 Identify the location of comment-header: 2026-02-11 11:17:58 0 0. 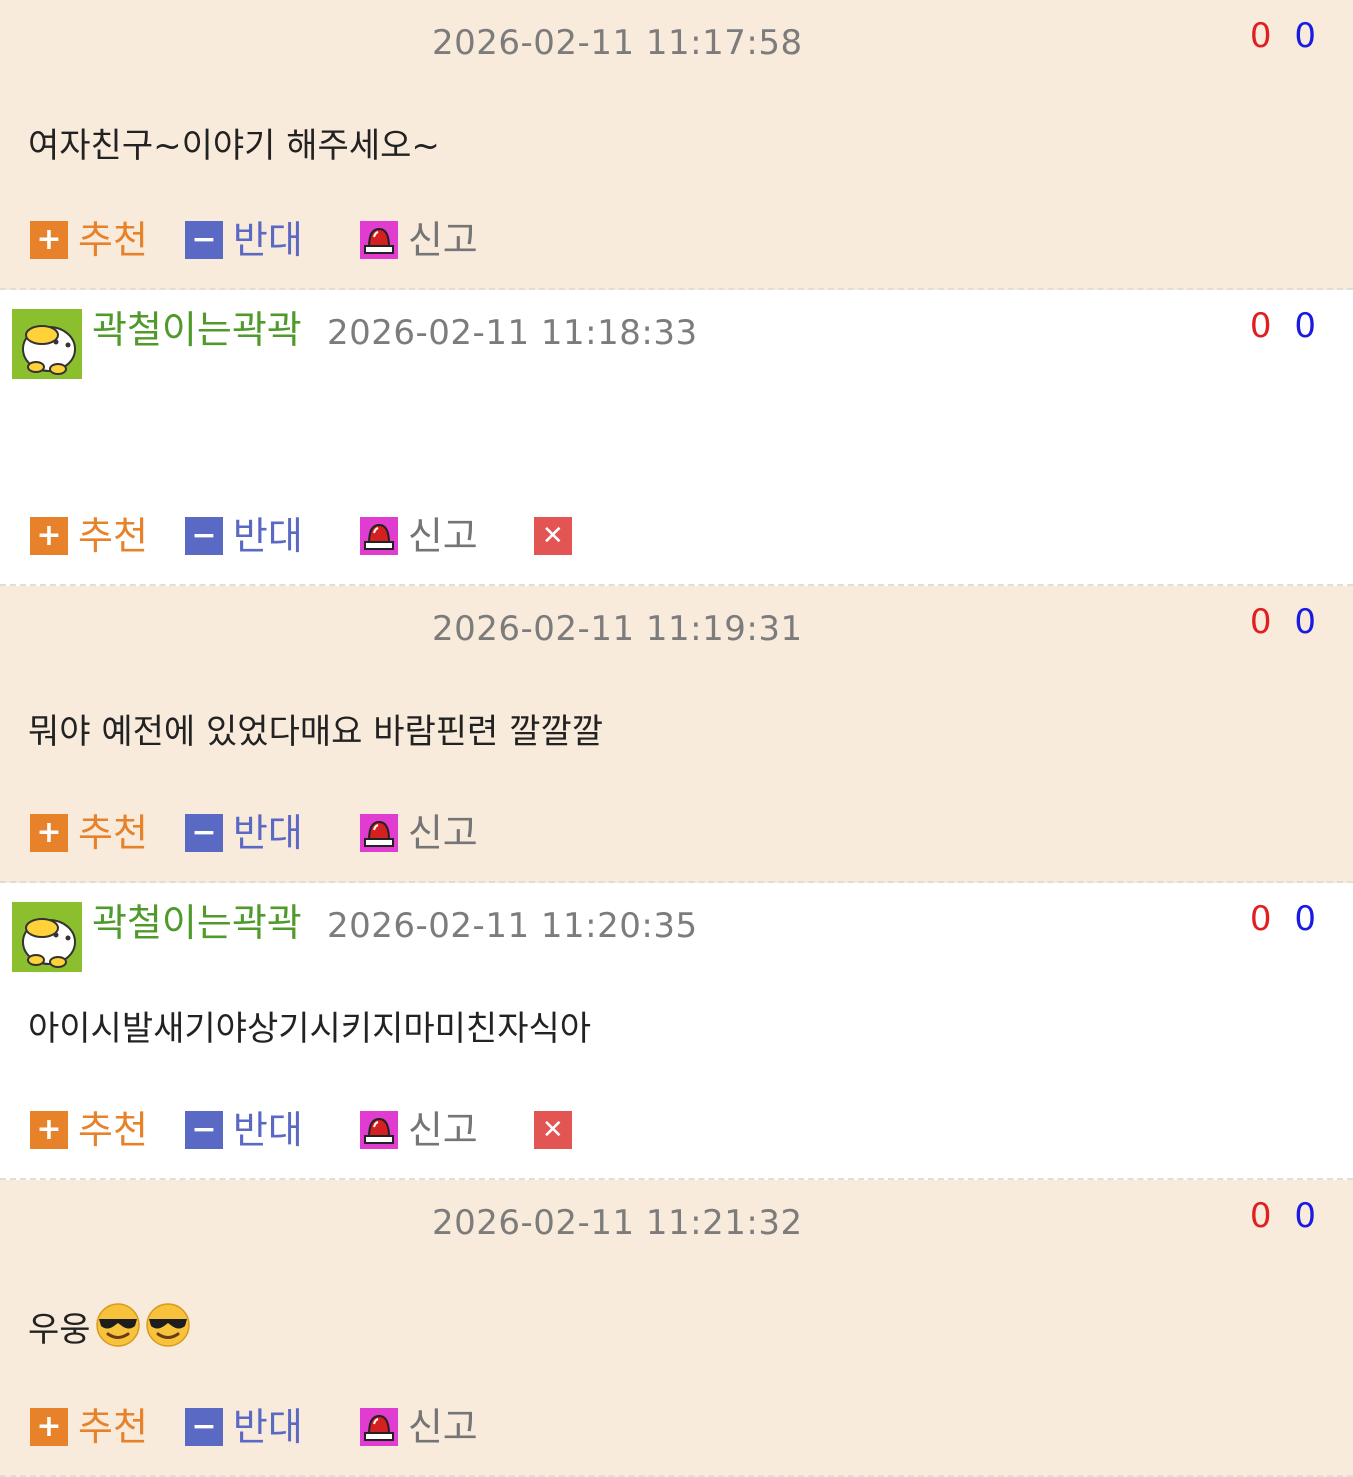
(676, 45).